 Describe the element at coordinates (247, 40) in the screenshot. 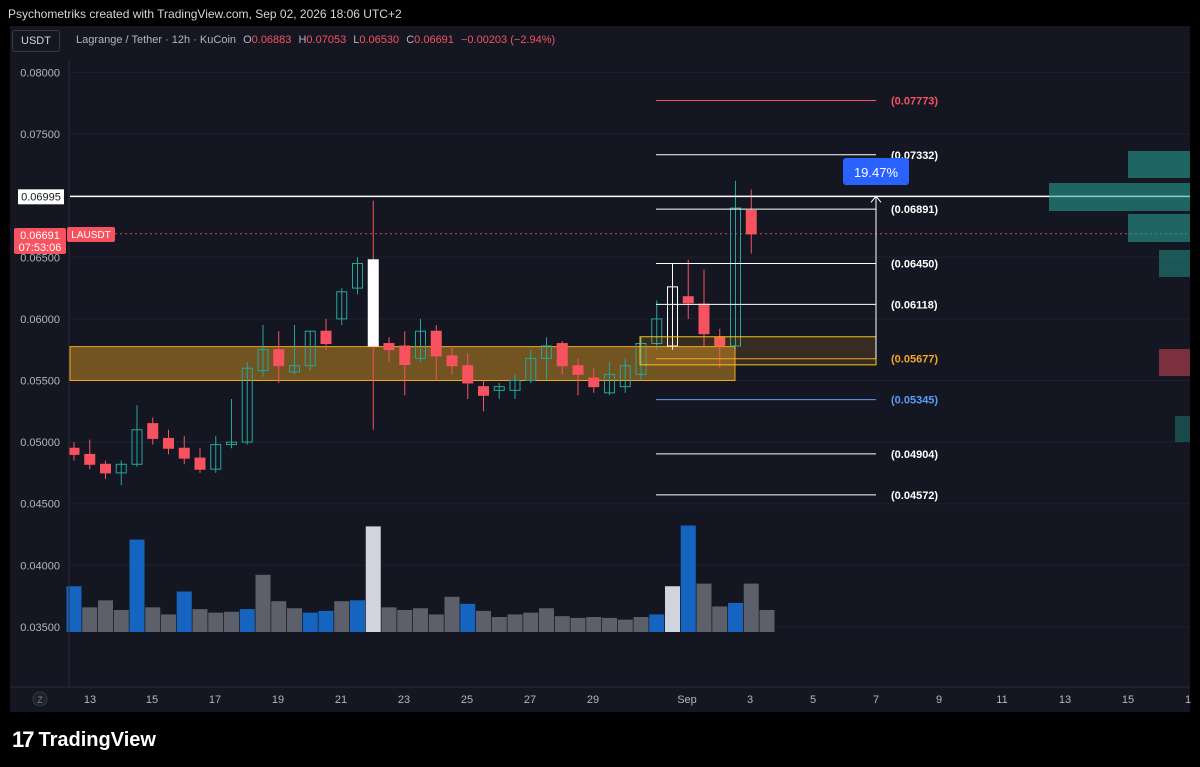

I see `open-label: O` at that location.